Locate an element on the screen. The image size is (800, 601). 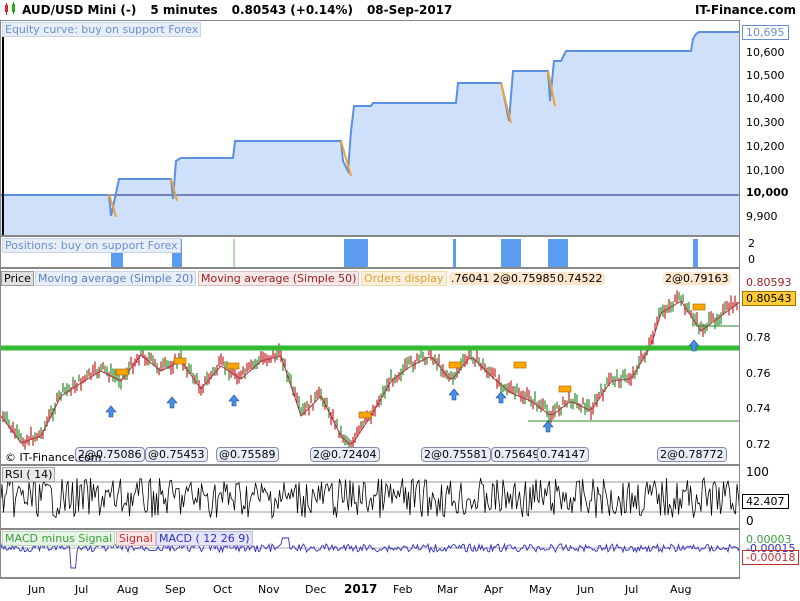
order-label: 2@0.75581 is located at coordinates (456, 454).